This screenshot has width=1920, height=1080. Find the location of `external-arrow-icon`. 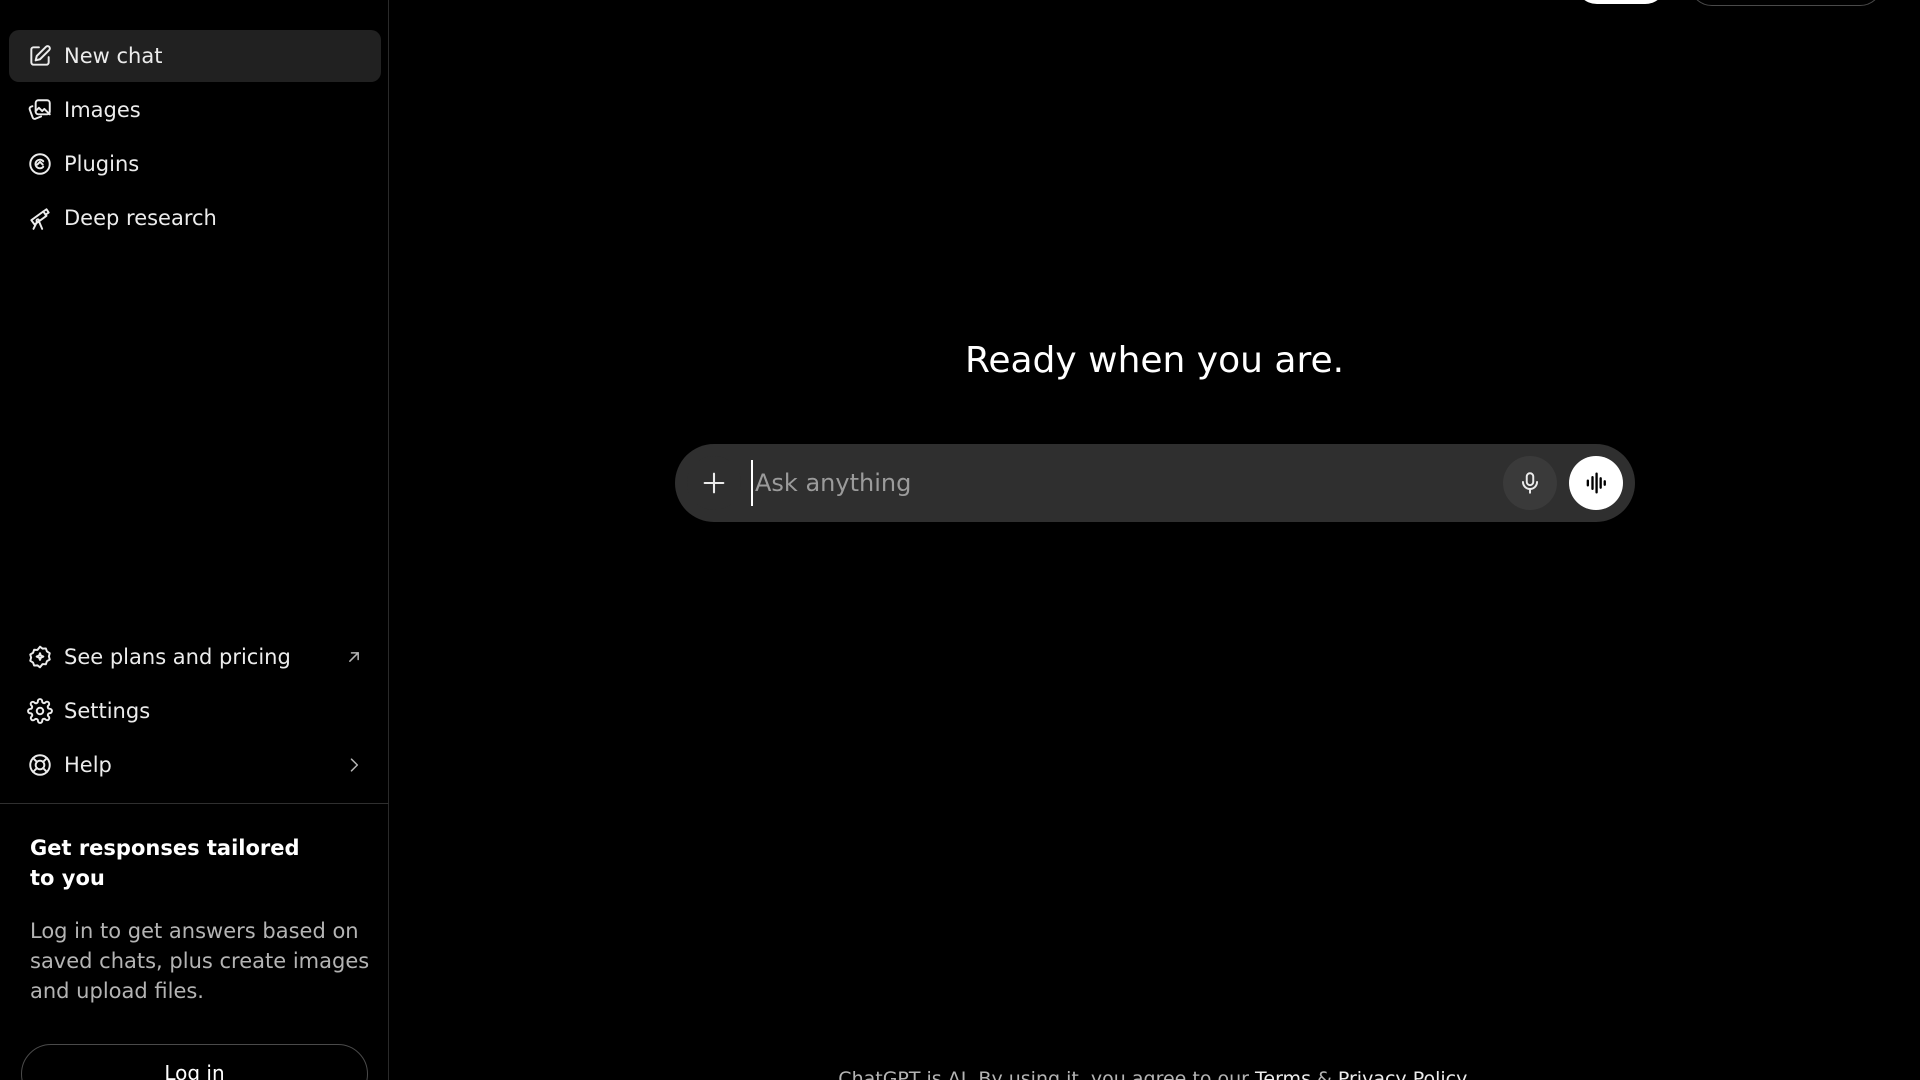

external-arrow-icon is located at coordinates (354, 657).